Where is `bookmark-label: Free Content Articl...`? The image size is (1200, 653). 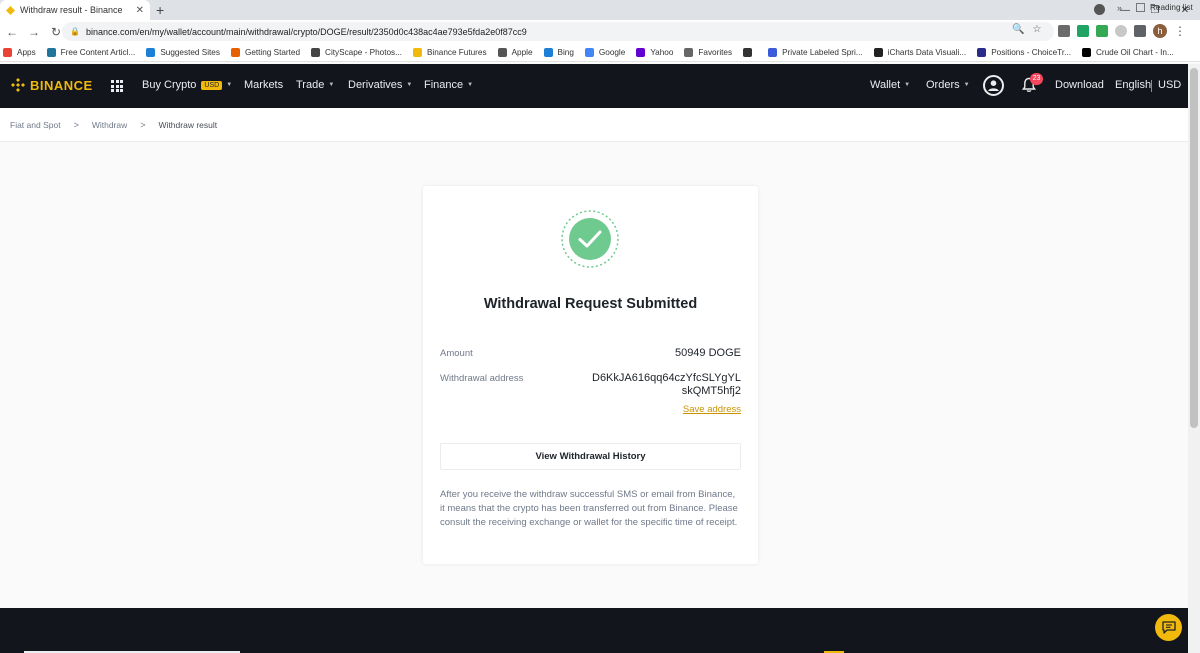 bookmark-label: Free Content Articl... is located at coordinates (98, 52).